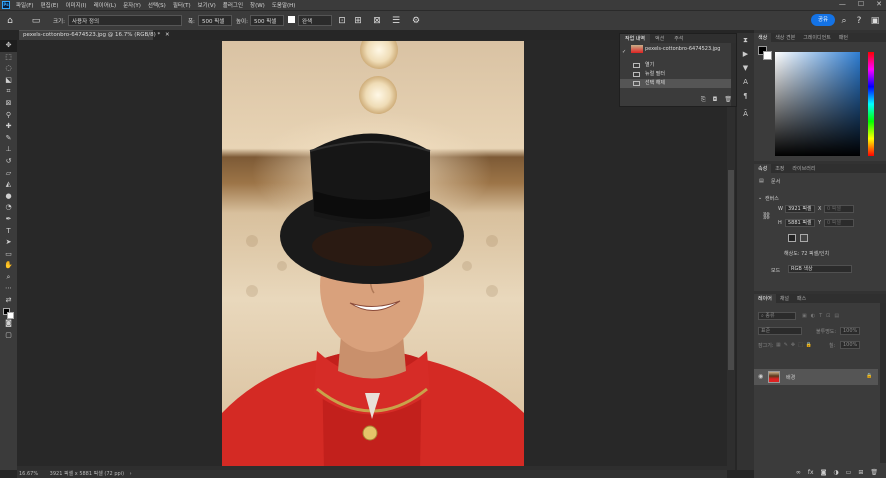 The width and height of the screenshot is (886, 478). What do you see at coordinates (8, 208) in the screenshot?
I see `dodge-tool-icon: ◔` at bounding box center [8, 208].